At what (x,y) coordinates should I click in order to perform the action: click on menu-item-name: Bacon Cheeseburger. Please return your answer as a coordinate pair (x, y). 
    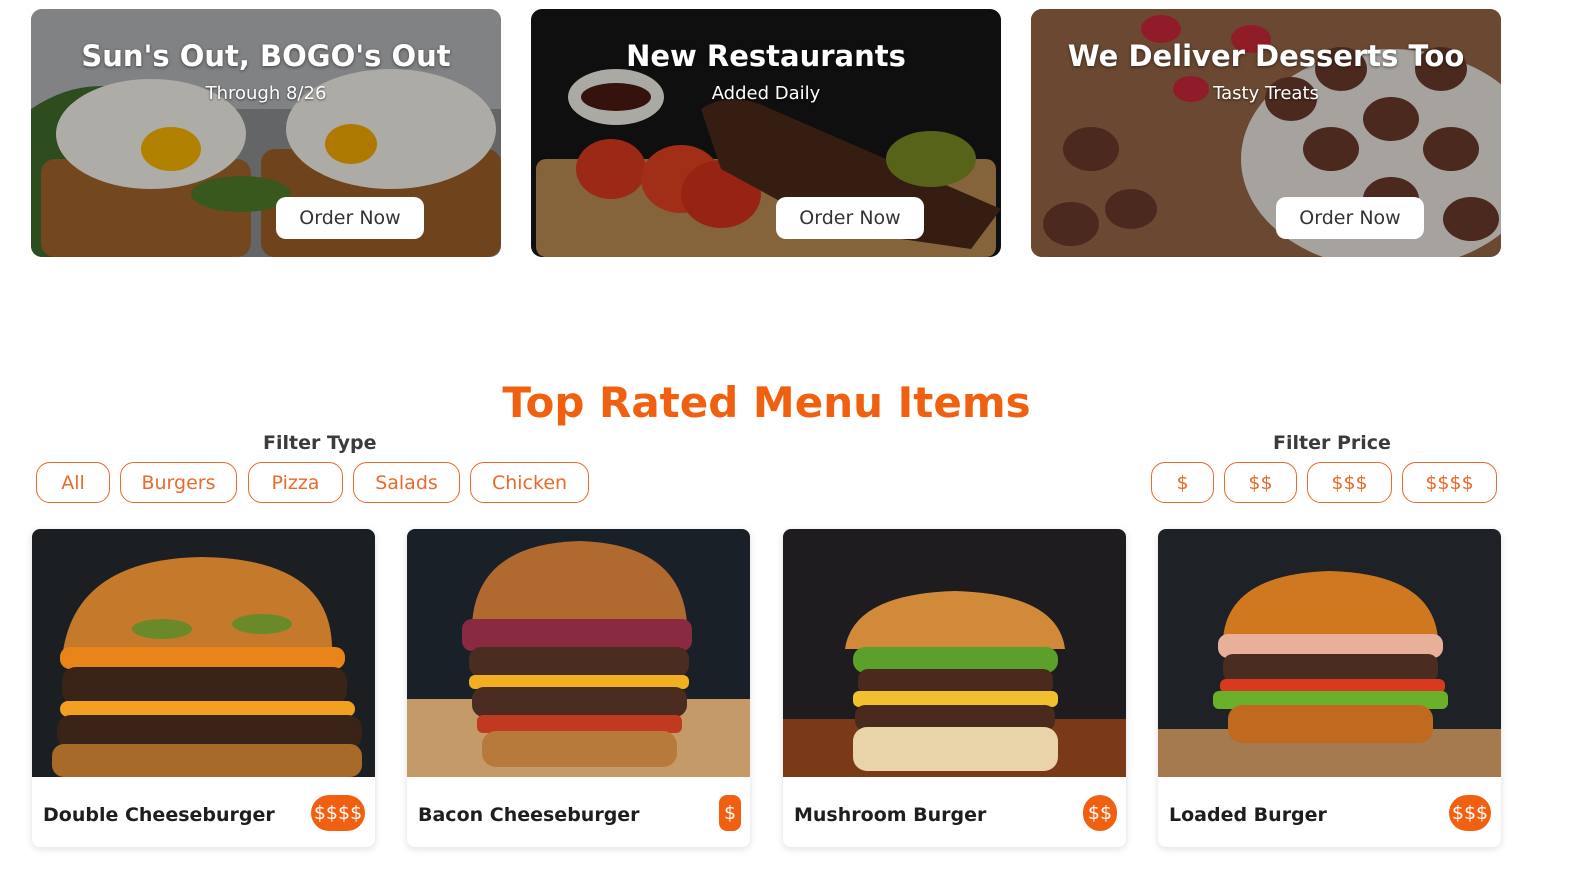
    Looking at the image, I should click on (529, 815).